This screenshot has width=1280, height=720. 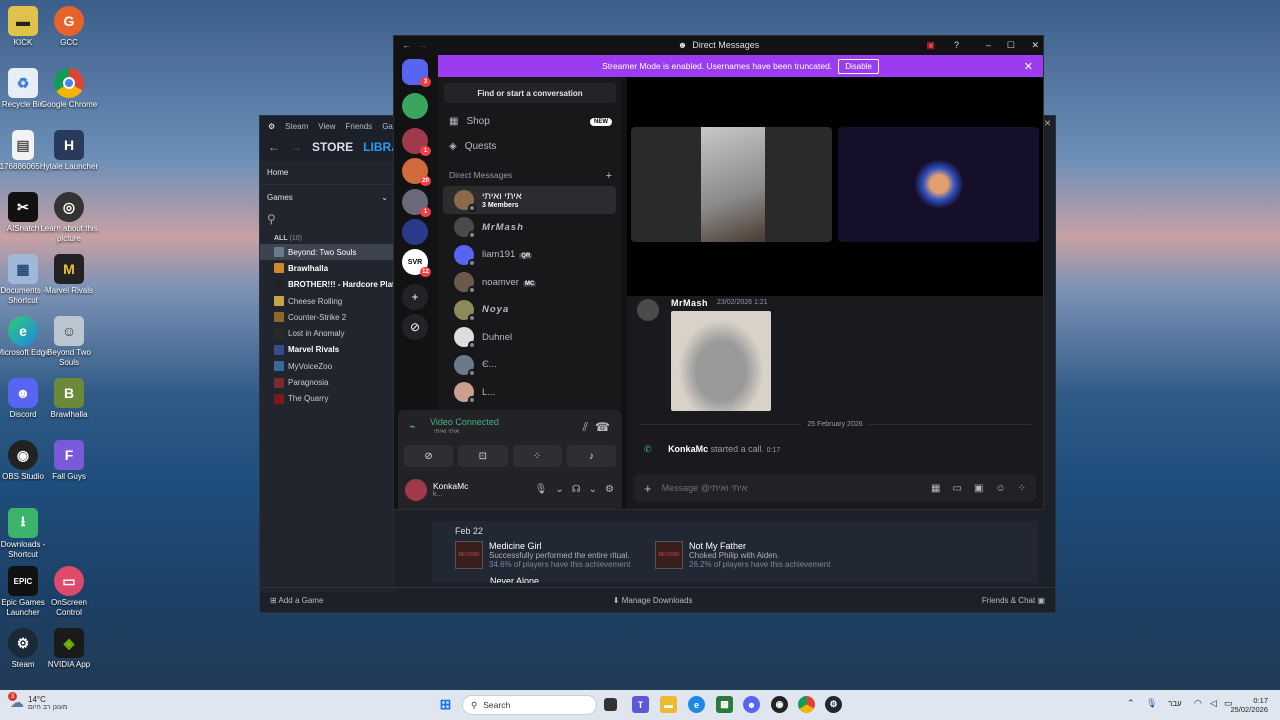 What do you see at coordinates (668, 704) in the screenshot?
I see `file-explorer-icon: ▬` at bounding box center [668, 704].